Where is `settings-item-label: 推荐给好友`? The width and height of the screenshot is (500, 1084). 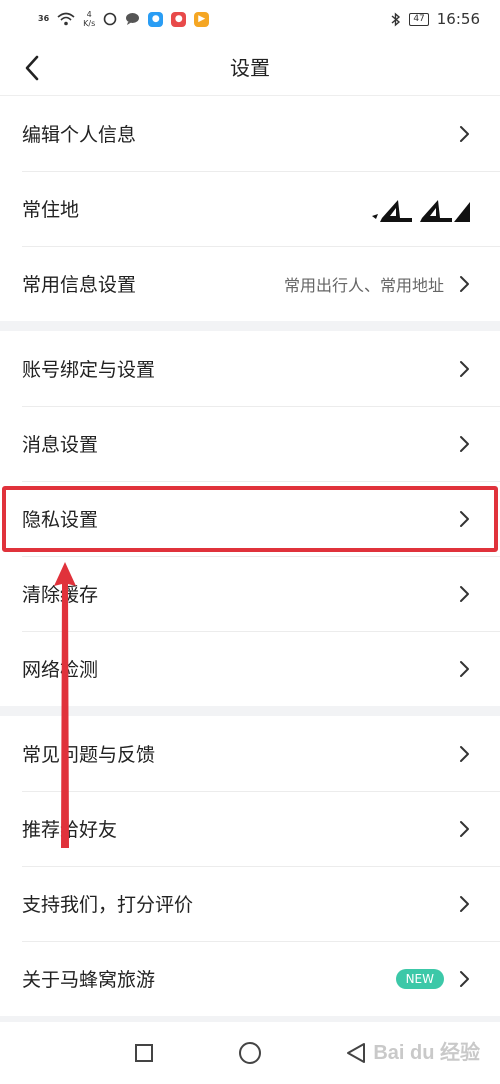 settings-item-label: 推荐给好友 is located at coordinates (70, 830).